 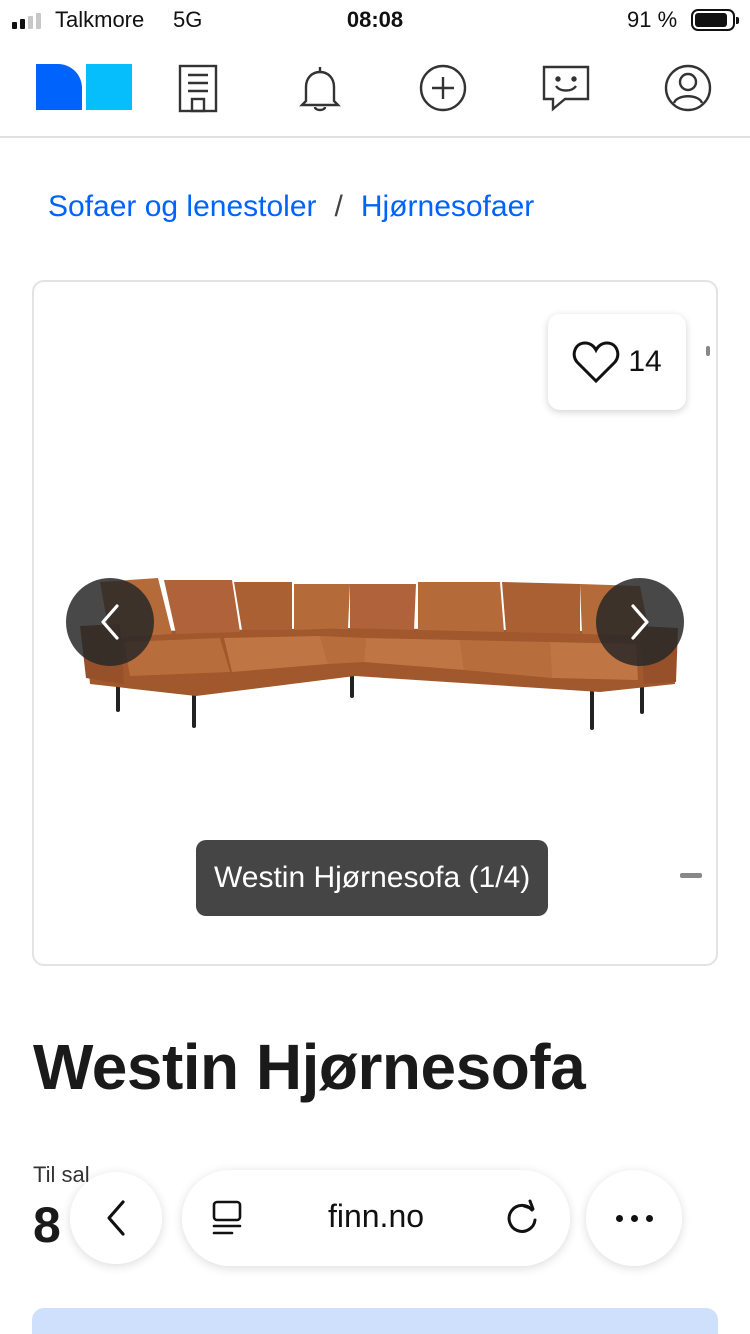 I want to click on plus-circle-icon, so click(x=443, y=88).